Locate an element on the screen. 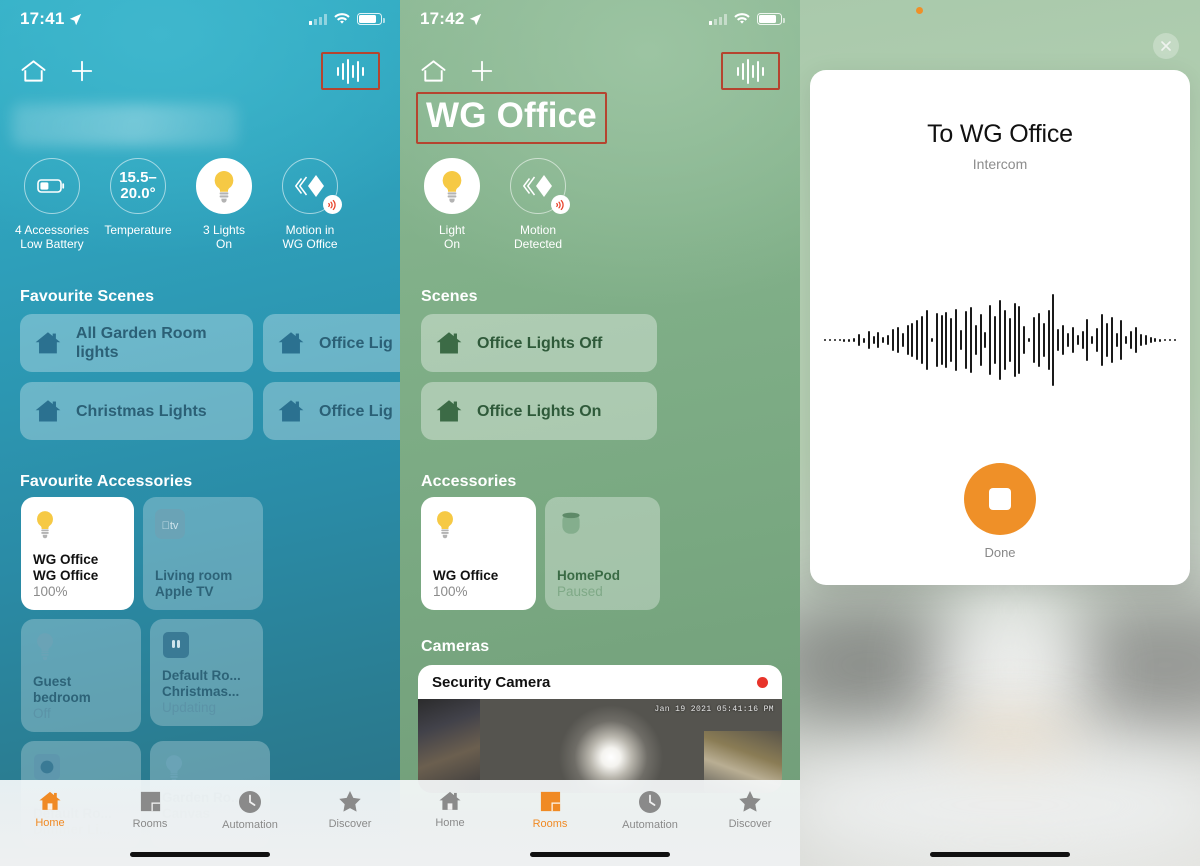 The height and width of the screenshot is (866, 1200). status-bar-time: 17:41 is located at coordinates (42, 18).